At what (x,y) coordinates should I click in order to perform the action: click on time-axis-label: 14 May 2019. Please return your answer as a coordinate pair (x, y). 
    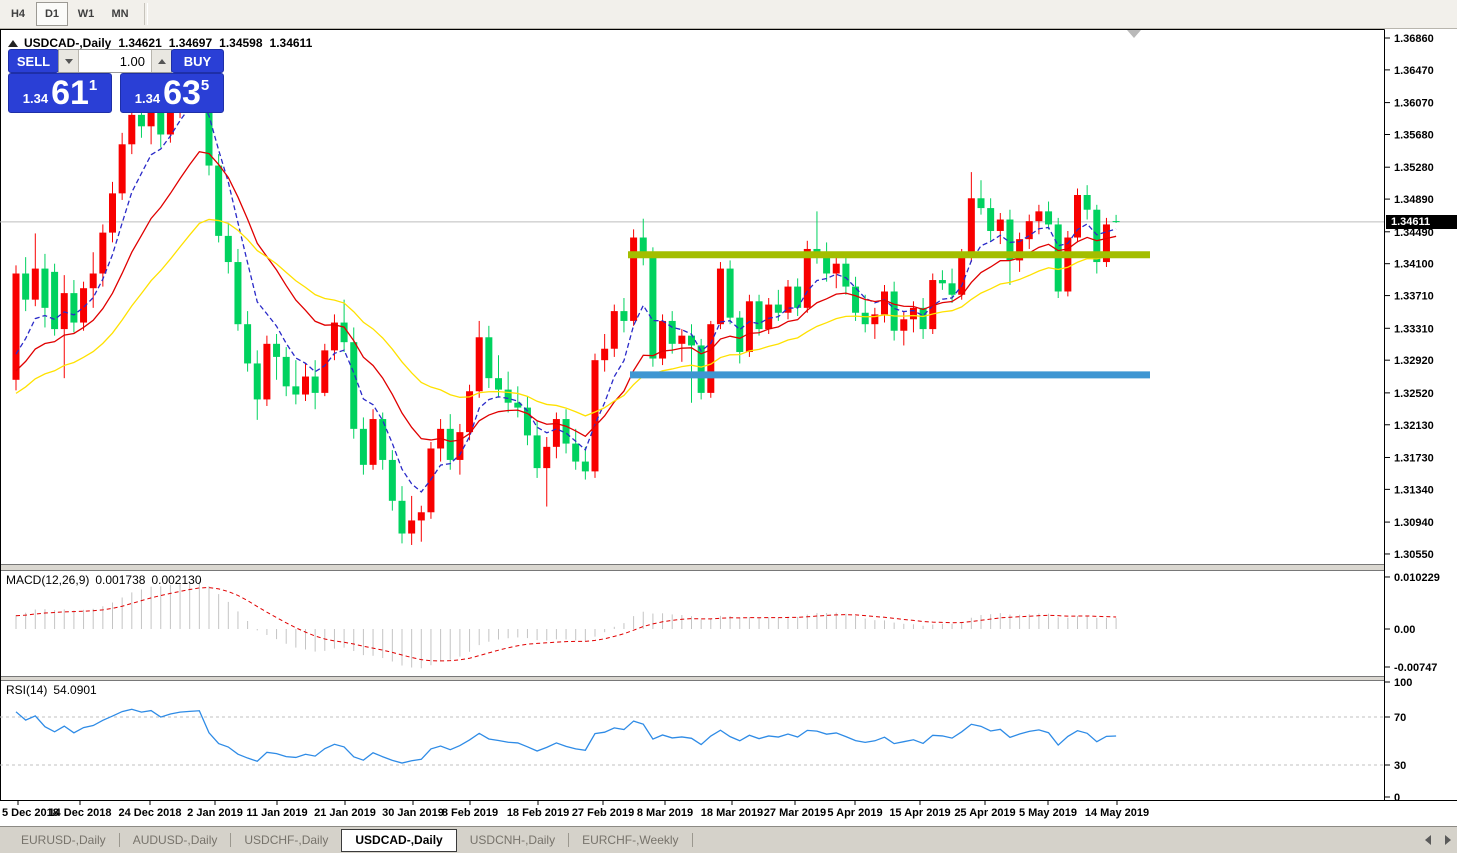
    Looking at the image, I should click on (1117, 813).